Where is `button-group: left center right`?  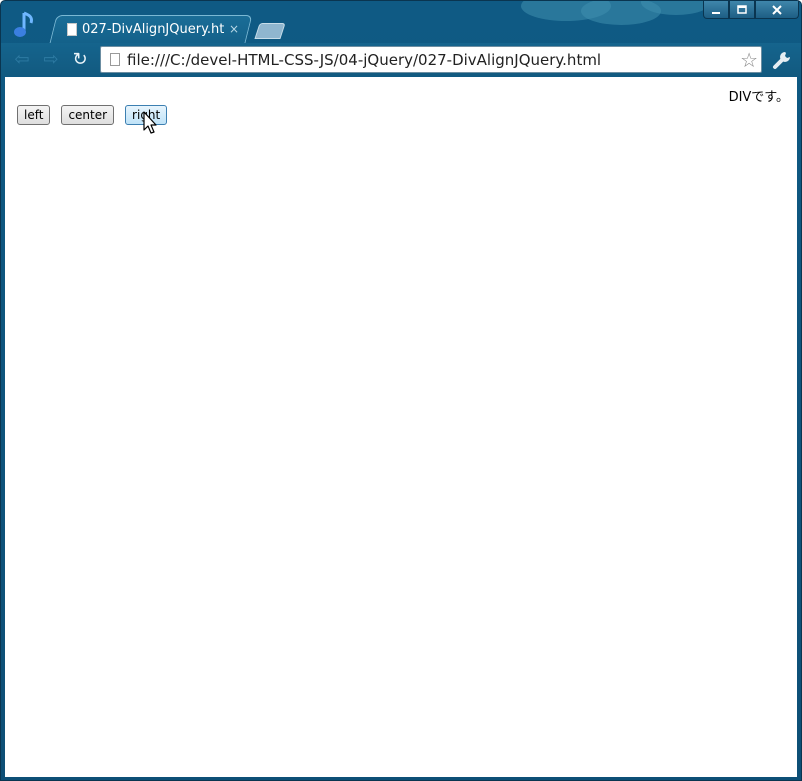 button-group: left center right is located at coordinates (97, 115).